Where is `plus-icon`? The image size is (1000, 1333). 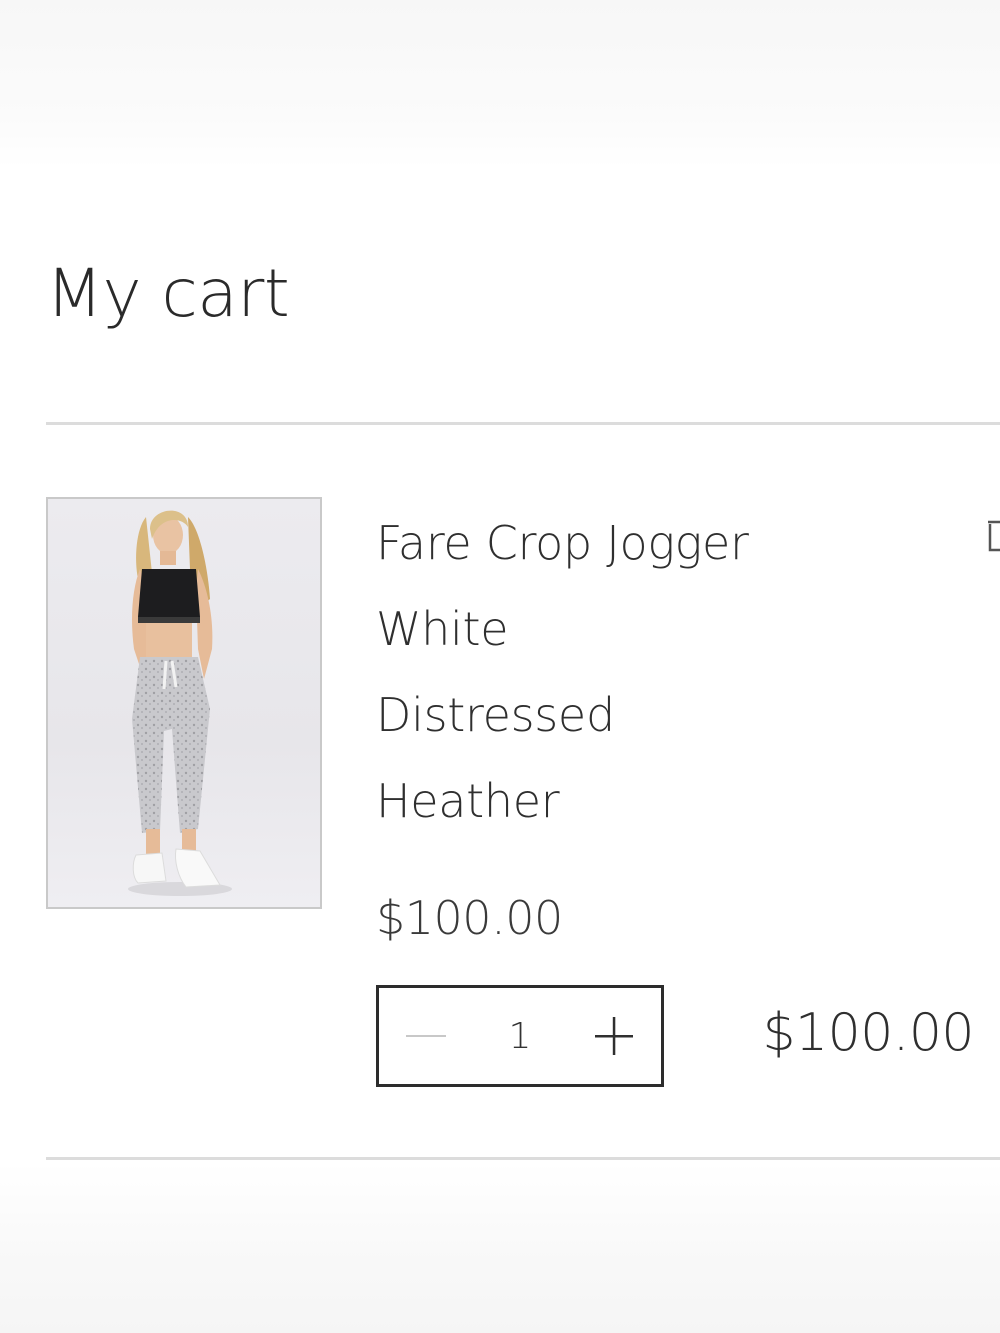
plus-icon is located at coordinates (614, 1036).